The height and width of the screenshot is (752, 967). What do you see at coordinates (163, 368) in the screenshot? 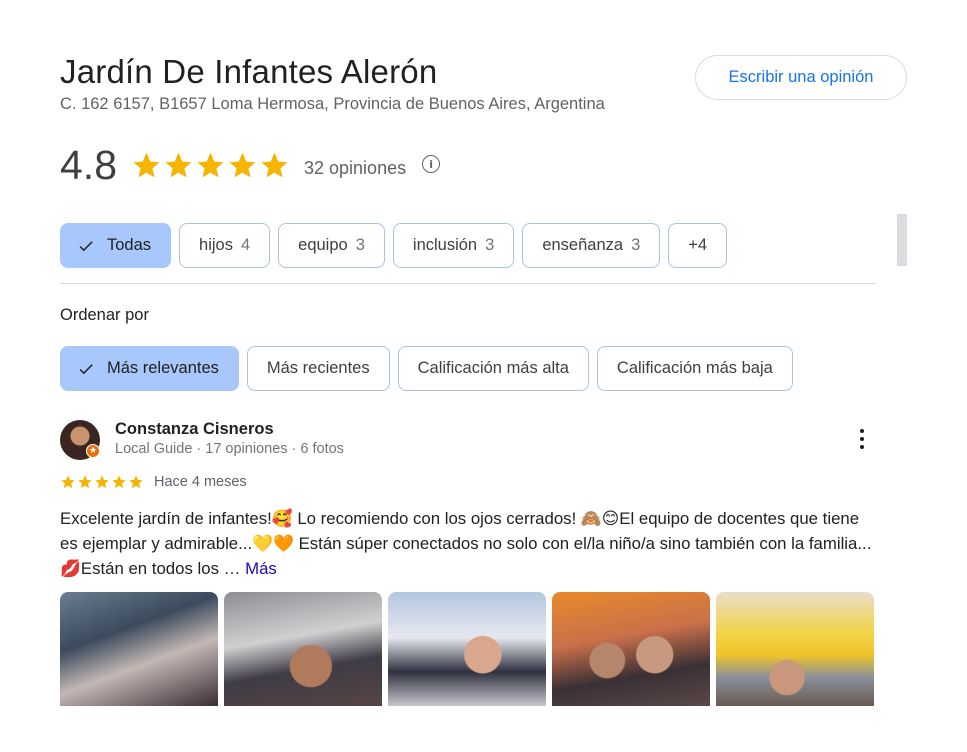
I see `chip-label: Más relevantes` at bounding box center [163, 368].